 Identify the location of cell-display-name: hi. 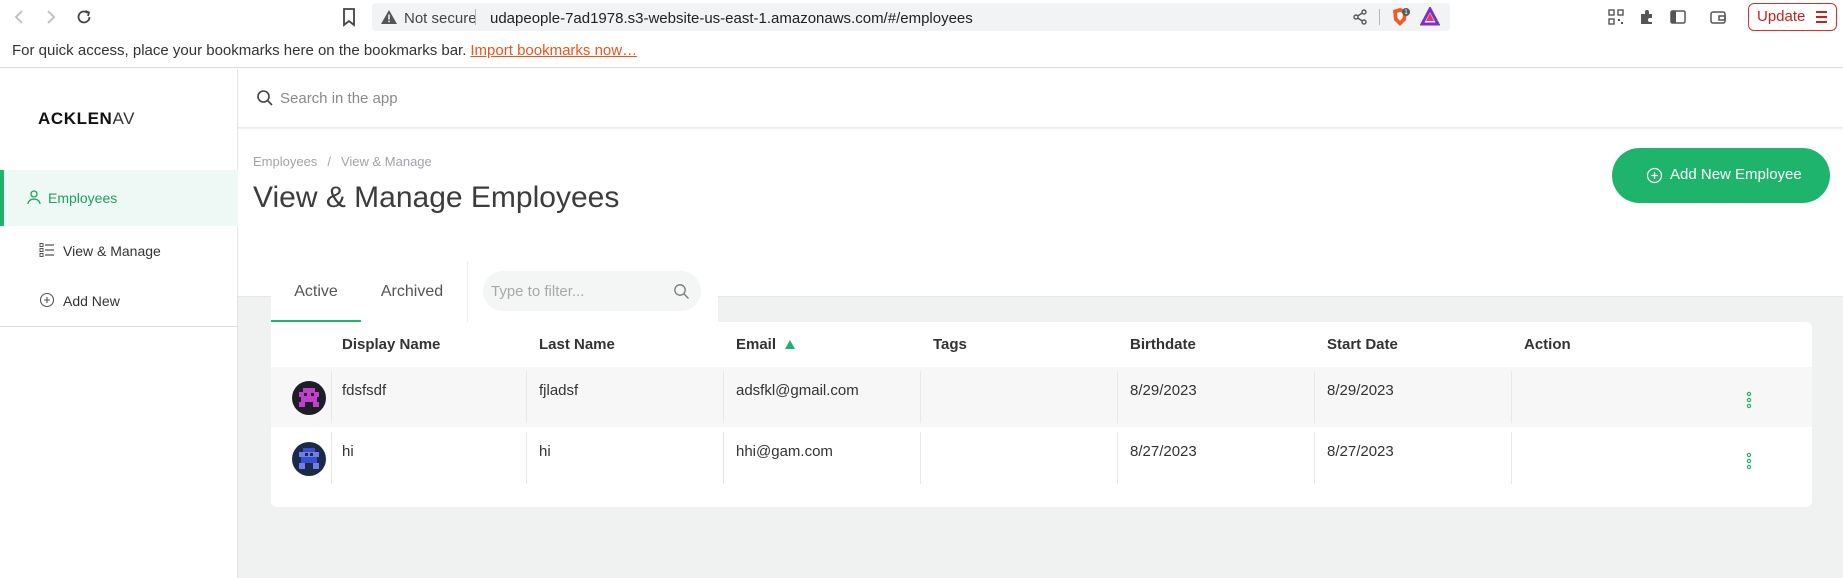
(348, 451).